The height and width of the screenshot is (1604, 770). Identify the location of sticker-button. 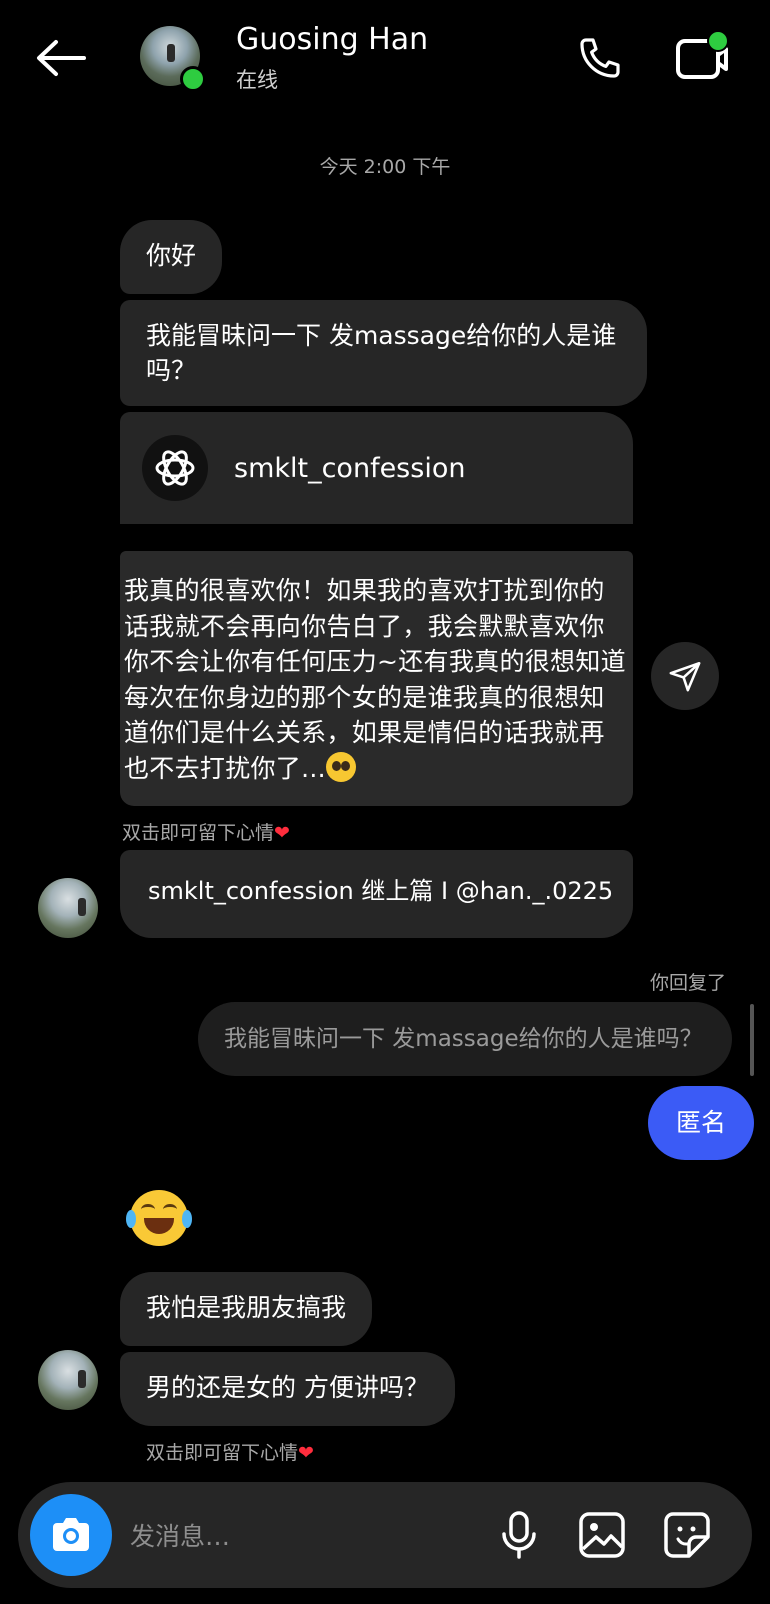
(687, 1535).